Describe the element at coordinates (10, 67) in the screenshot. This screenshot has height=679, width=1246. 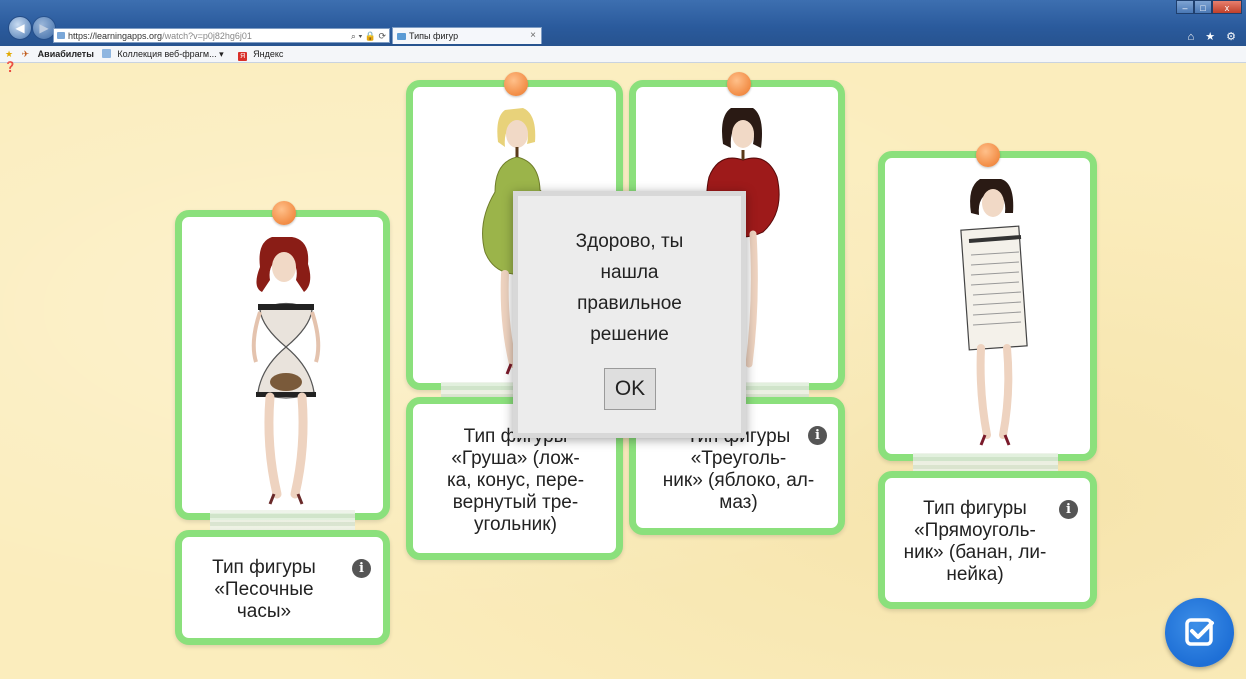
I see `compat-view-icon: ❓` at that location.